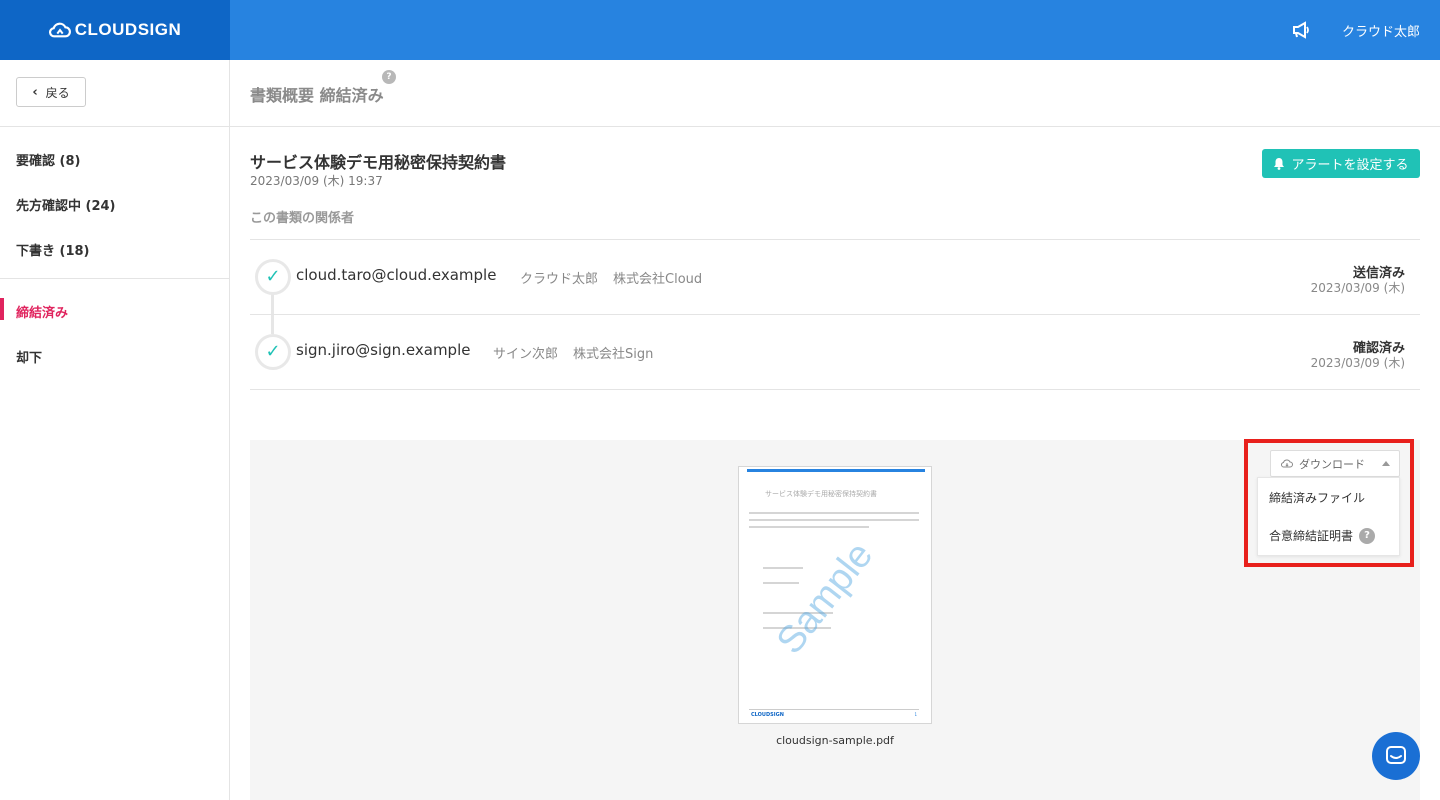 The image size is (1440, 800). Describe the element at coordinates (915, 714) in the screenshot. I see `pdf-page-number: 1` at that location.